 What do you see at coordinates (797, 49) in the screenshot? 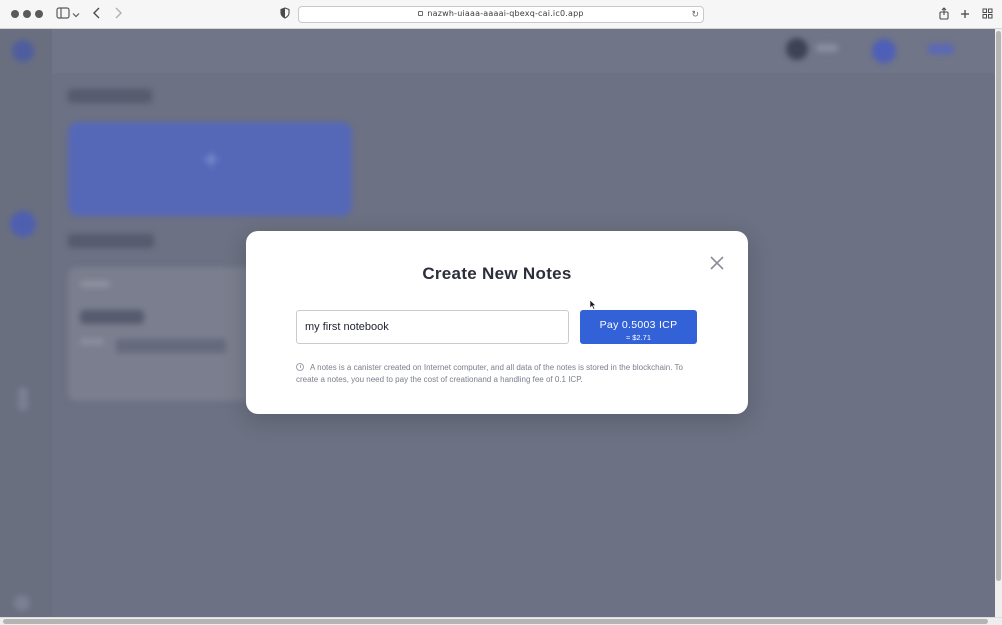
I see `avatar` at bounding box center [797, 49].